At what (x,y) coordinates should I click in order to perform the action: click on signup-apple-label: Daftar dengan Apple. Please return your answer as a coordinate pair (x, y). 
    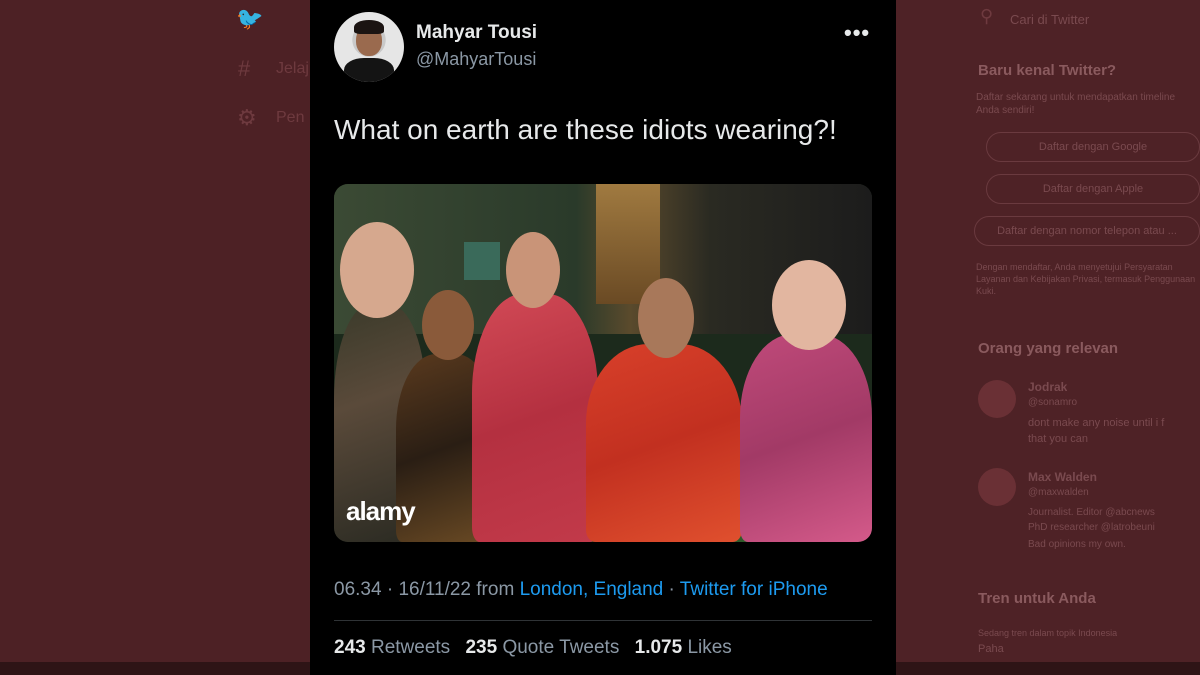
    Looking at the image, I should click on (1093, 189).